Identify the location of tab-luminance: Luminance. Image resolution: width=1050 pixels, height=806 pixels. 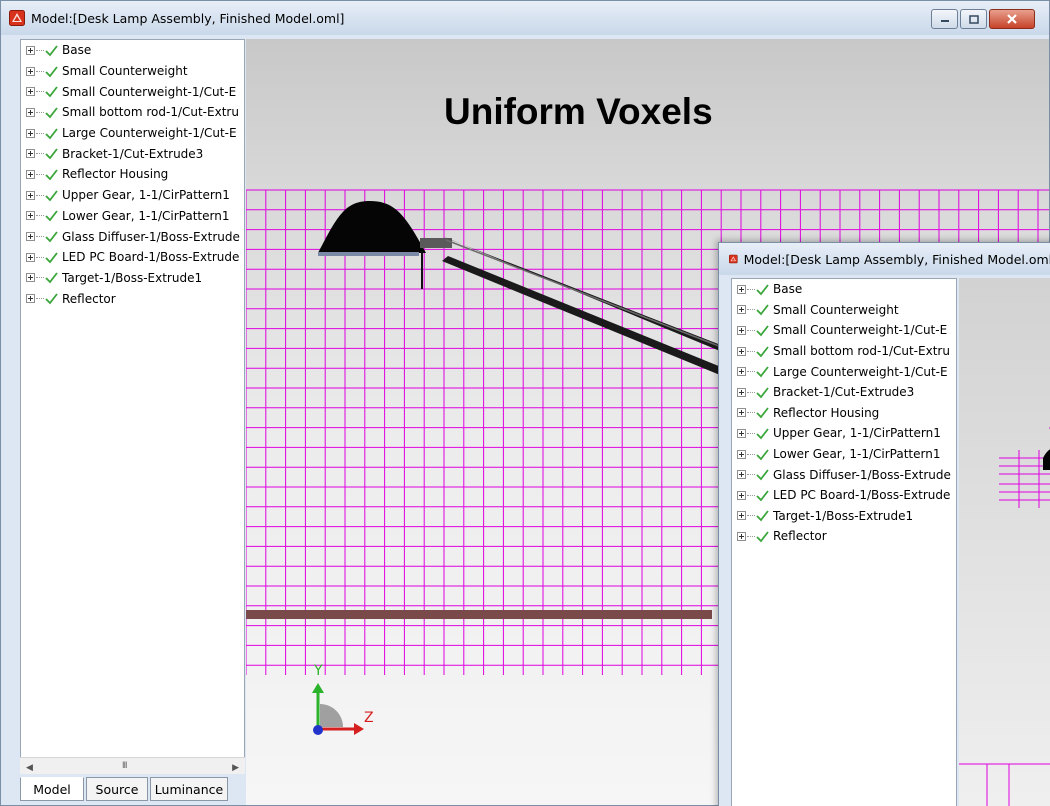
(189, 789).